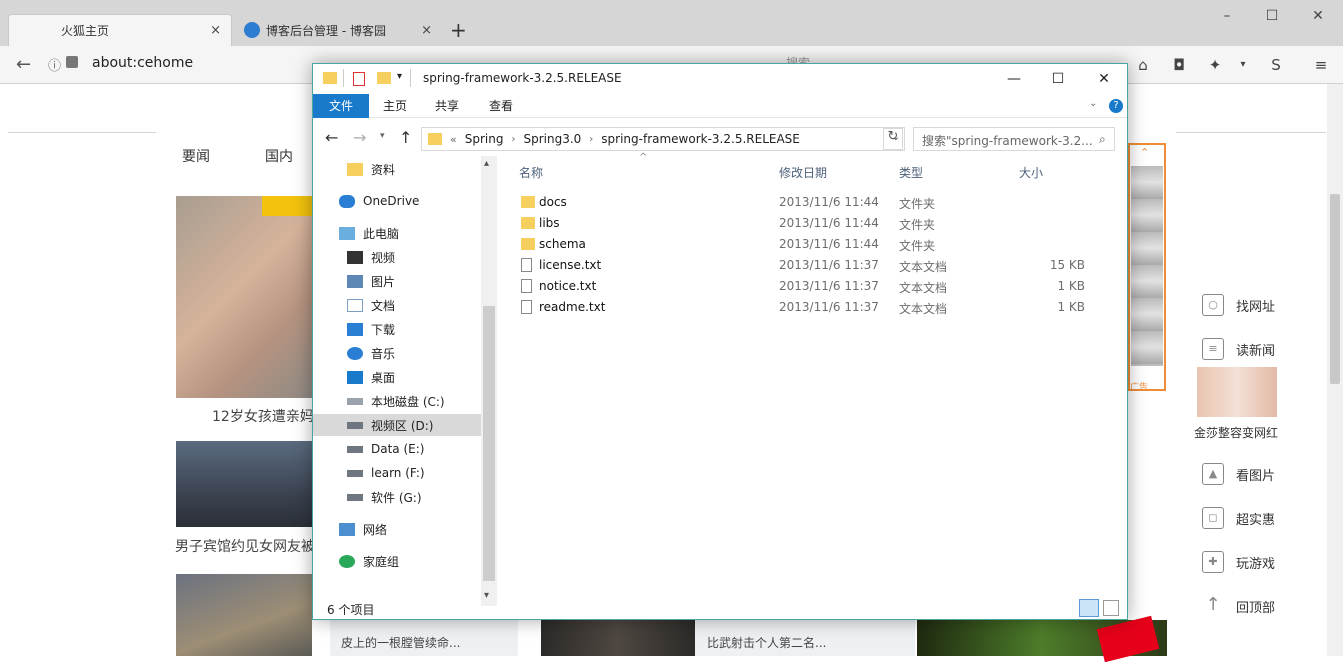  What do you see at coordinates (1318, 16) in the screenshot?
I see `browser-close-button: ✕` at bounding box center [1318, 16].